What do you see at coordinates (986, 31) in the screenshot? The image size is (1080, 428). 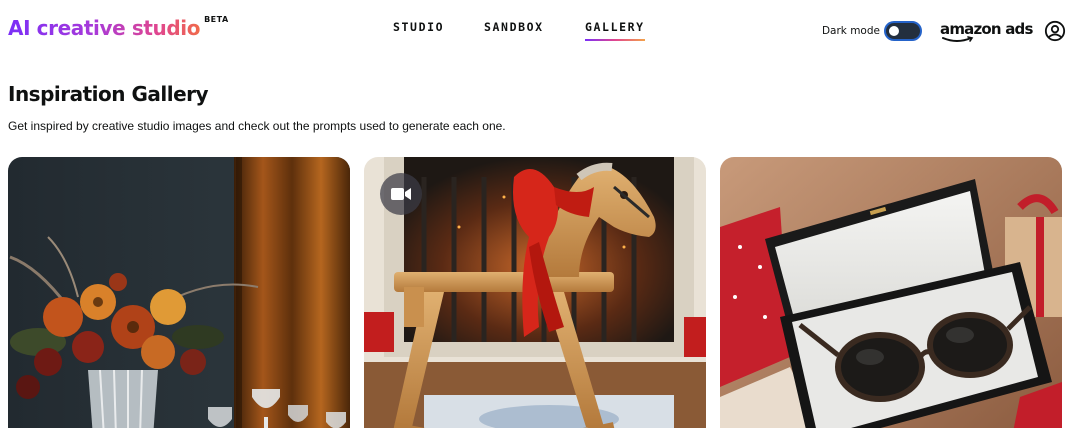 I see `amazon-ads-logo: amazon ads` at bounding box center [986, 31].